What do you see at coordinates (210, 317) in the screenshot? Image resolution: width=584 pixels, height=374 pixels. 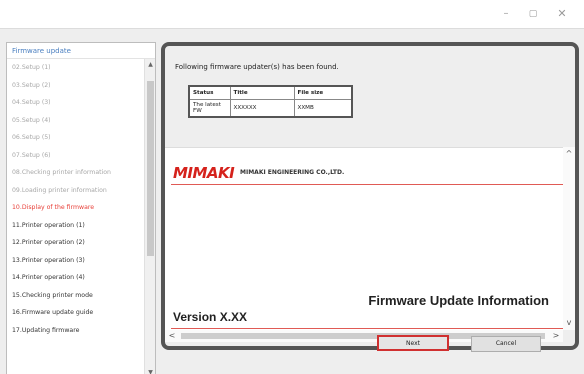 I see `document-version: Version X.XX` at bounding box center [210, 317].